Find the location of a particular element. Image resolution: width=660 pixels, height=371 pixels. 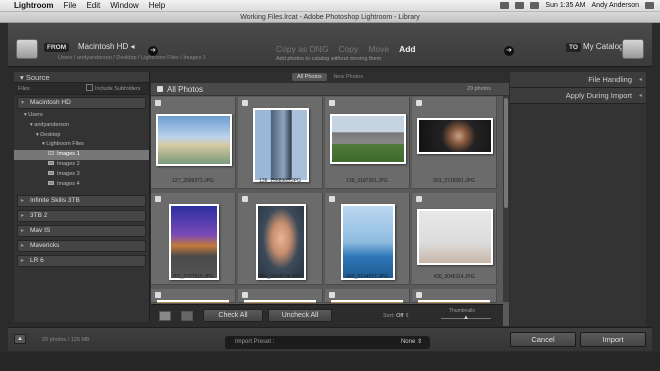

slider-knob: ▲ is located at coordinates (466, 318).